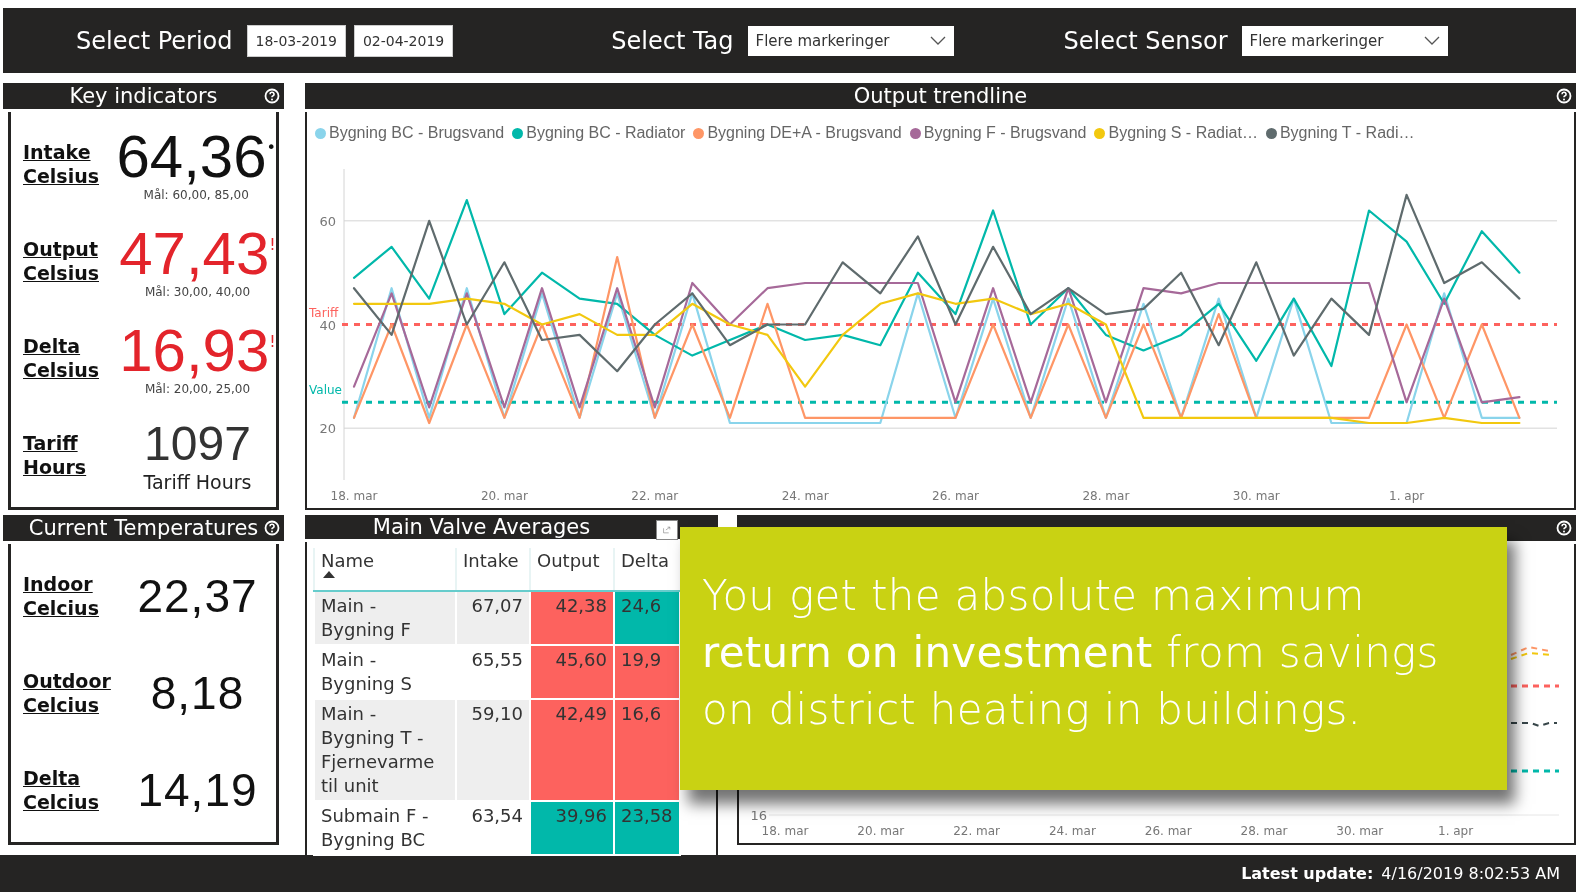  I want to click on column-header: Name, so click(385, 569).